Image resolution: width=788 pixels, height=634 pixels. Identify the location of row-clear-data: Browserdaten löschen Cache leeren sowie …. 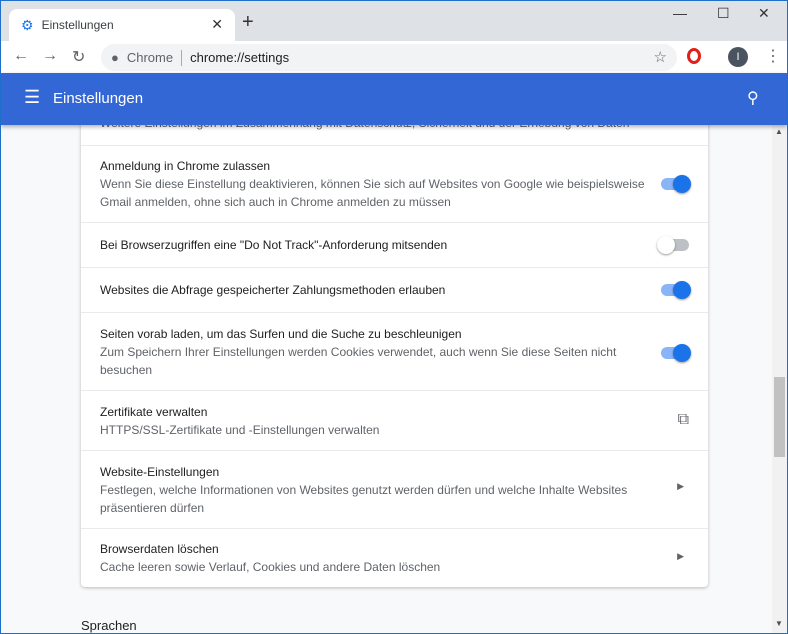
(394, 557).